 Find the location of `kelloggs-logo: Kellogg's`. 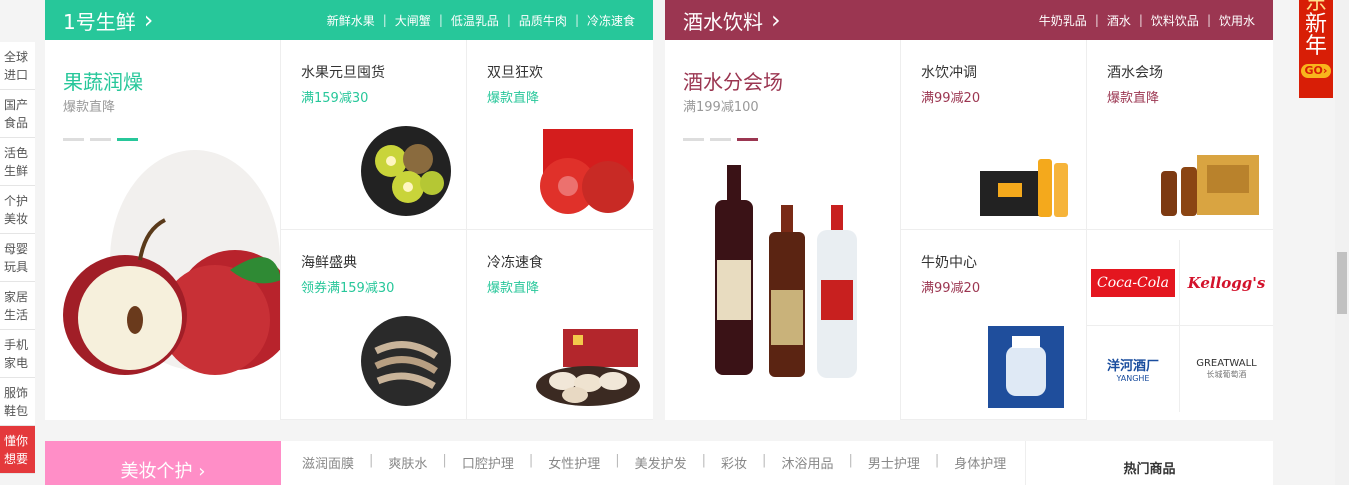

kelloggs-logo: Kellogg's is located at coordinates (1226, 282).